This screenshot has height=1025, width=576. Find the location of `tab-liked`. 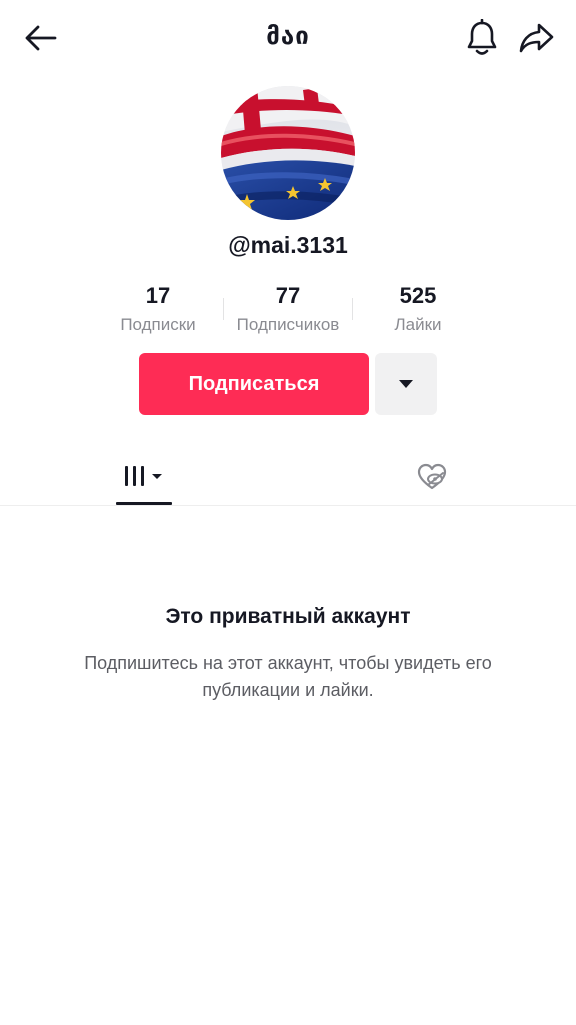

tab-liked is located at coordinates (432, 477).